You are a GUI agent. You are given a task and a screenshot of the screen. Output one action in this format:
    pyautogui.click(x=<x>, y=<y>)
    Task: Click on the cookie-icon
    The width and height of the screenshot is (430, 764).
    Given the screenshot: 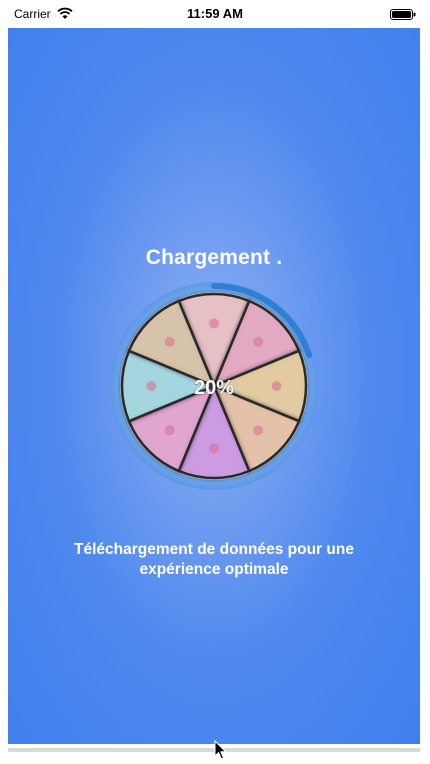 What is the action you would take?
    pyautogui.click(x=214, y=448)
    